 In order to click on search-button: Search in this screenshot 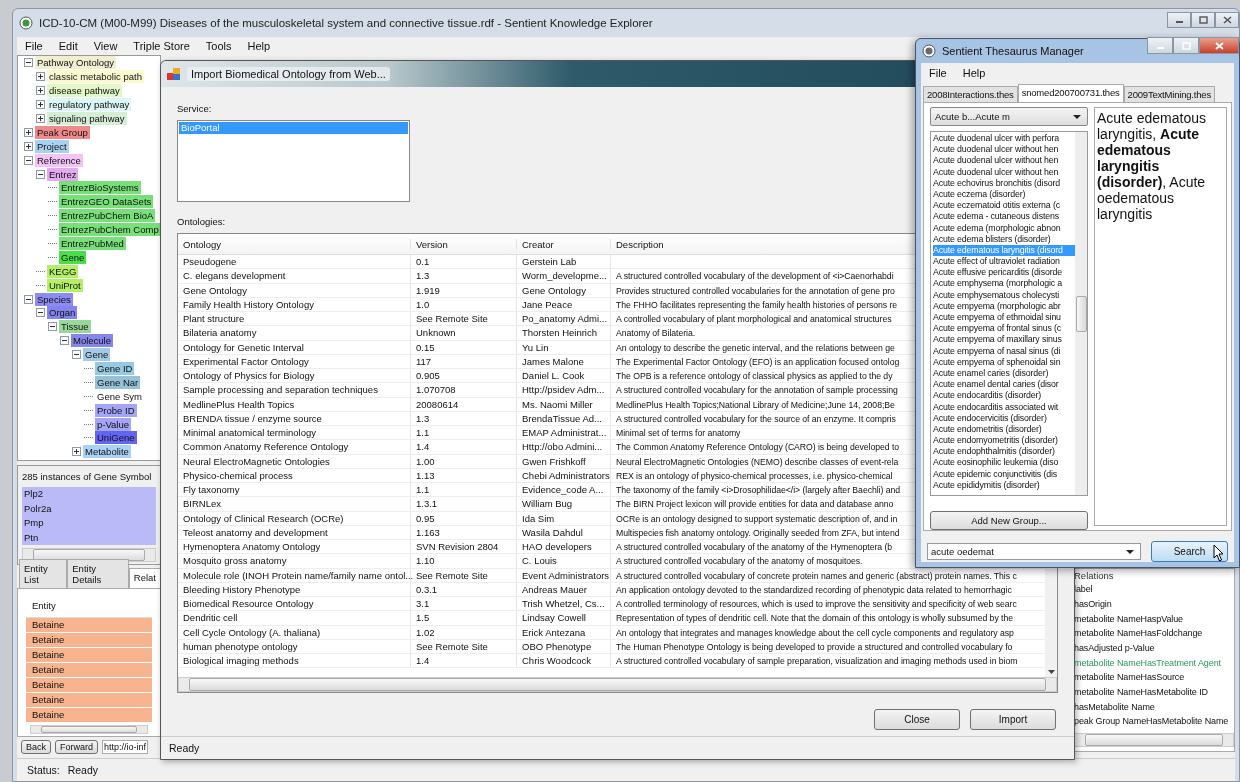, I will do `click(1189, 551)`.